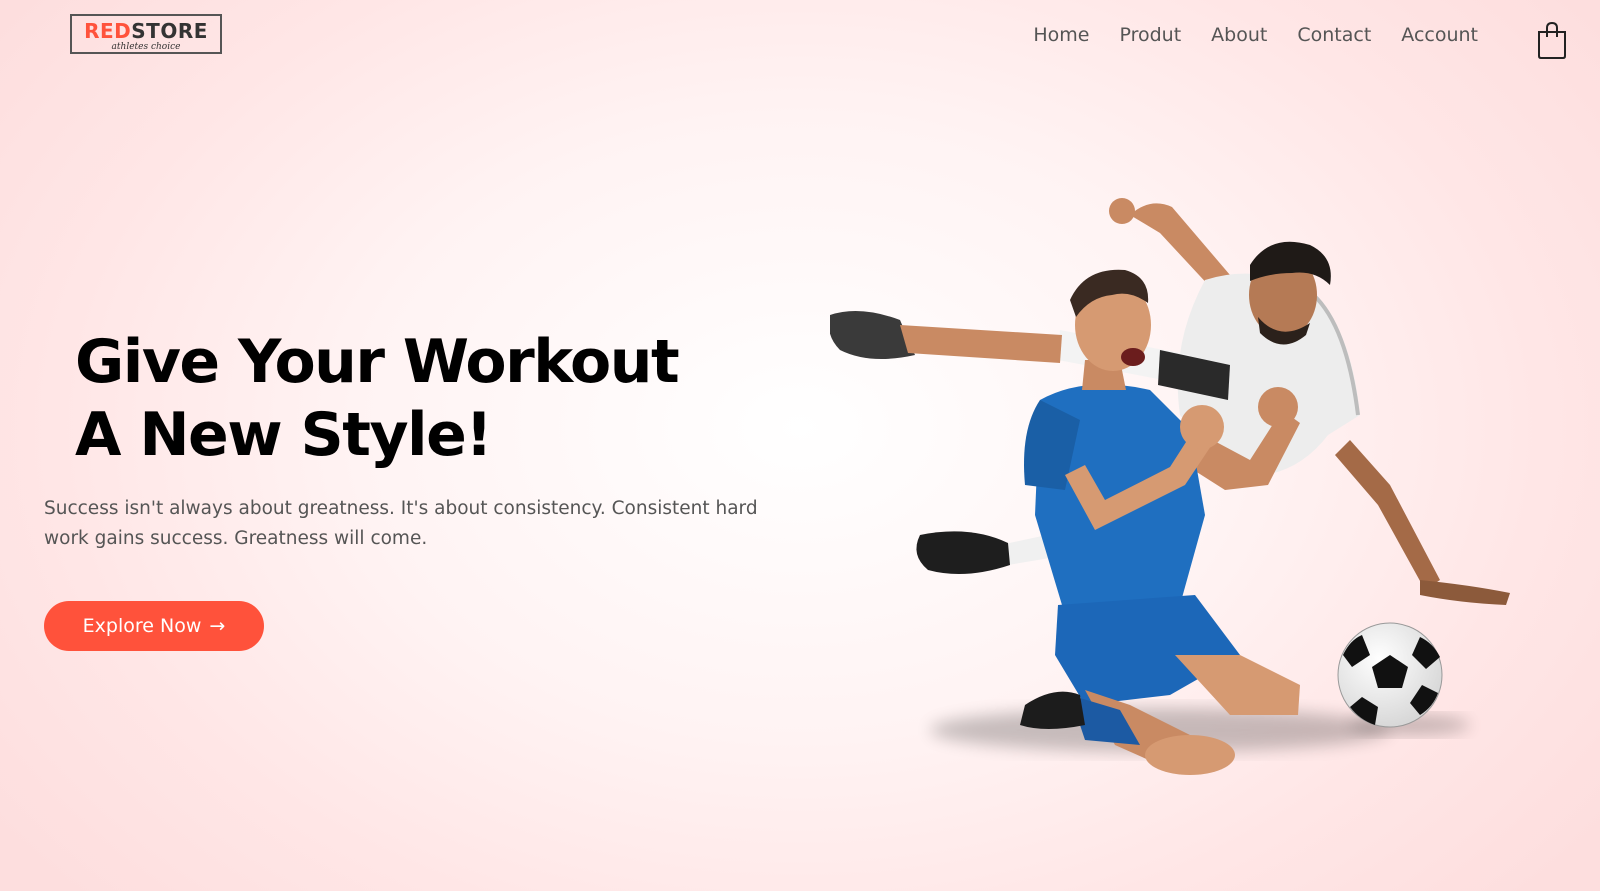  What do you see at coordinates (1061, 35) in the screenshot?
I see `nav-home: Home` at bounding box center [1061, 35].